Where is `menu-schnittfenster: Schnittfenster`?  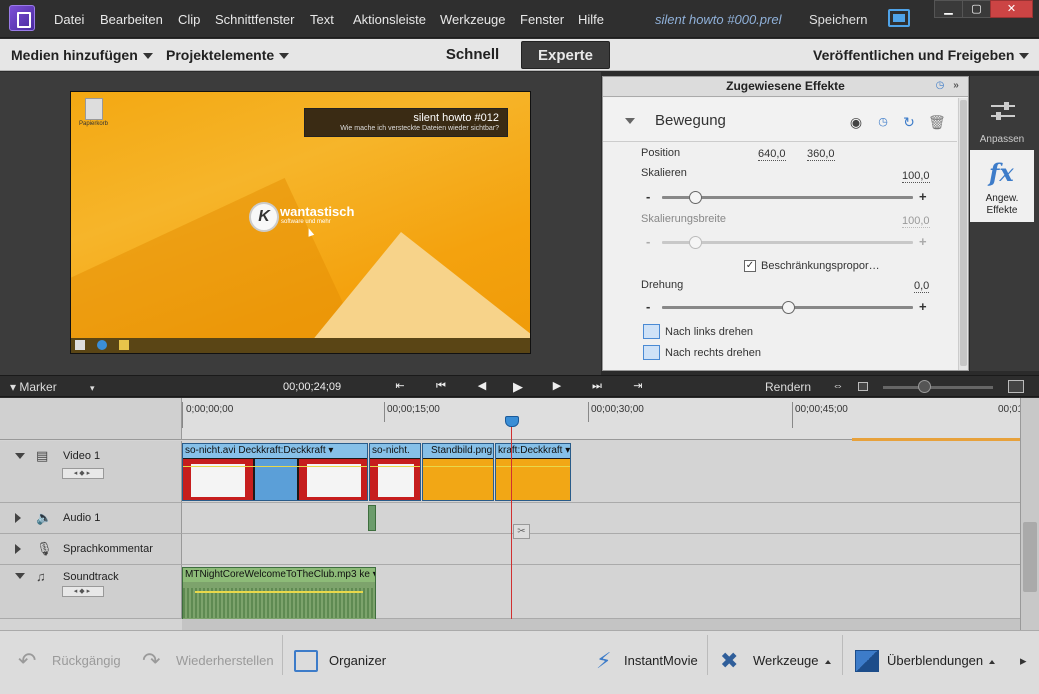 menu-schnittfenster: Schnittfenster is located at coordinates (255, 19).